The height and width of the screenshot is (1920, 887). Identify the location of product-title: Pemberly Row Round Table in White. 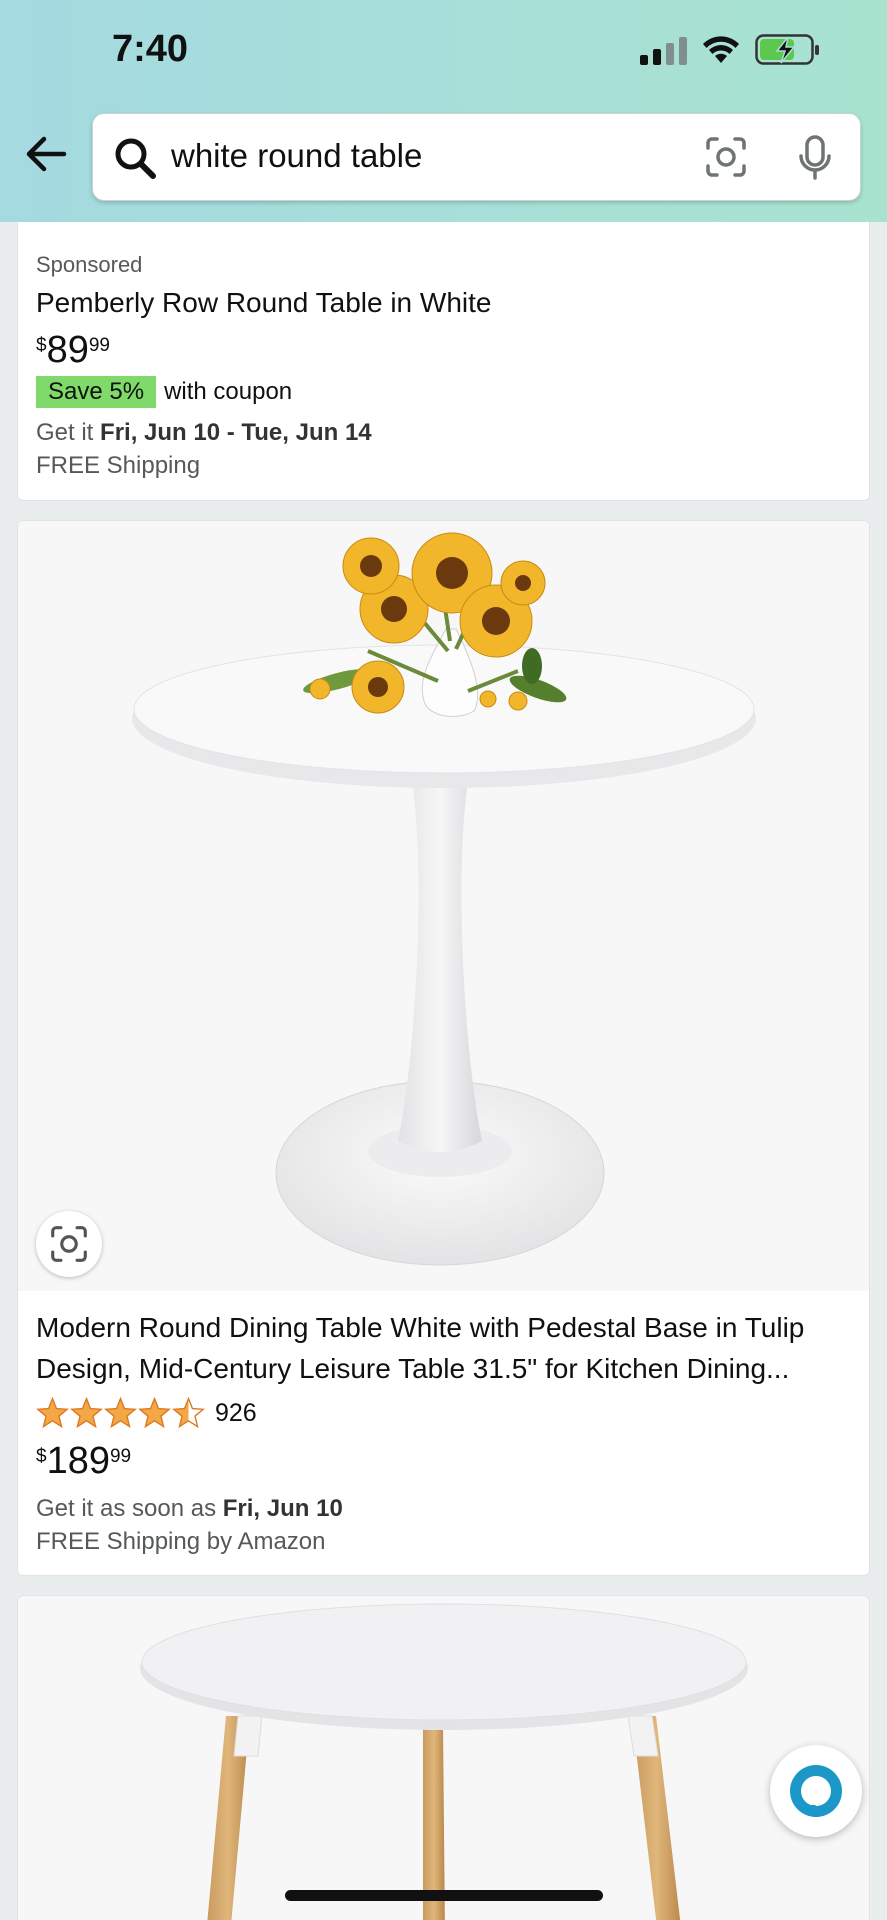
(263, 302).